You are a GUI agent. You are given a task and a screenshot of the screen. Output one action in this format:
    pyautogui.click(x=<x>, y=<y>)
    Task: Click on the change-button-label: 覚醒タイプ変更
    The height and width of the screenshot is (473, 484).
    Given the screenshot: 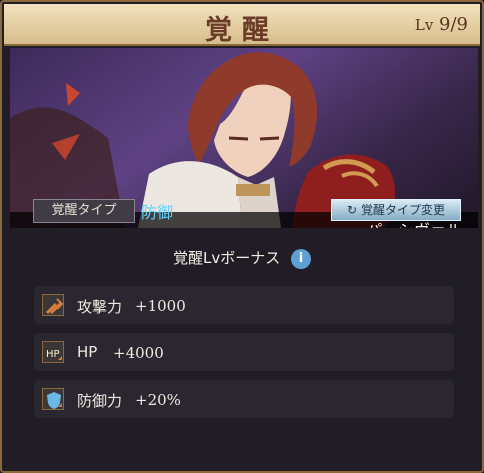 What is the action you would take?
    pyautogui.click(x=402, y=210)
    